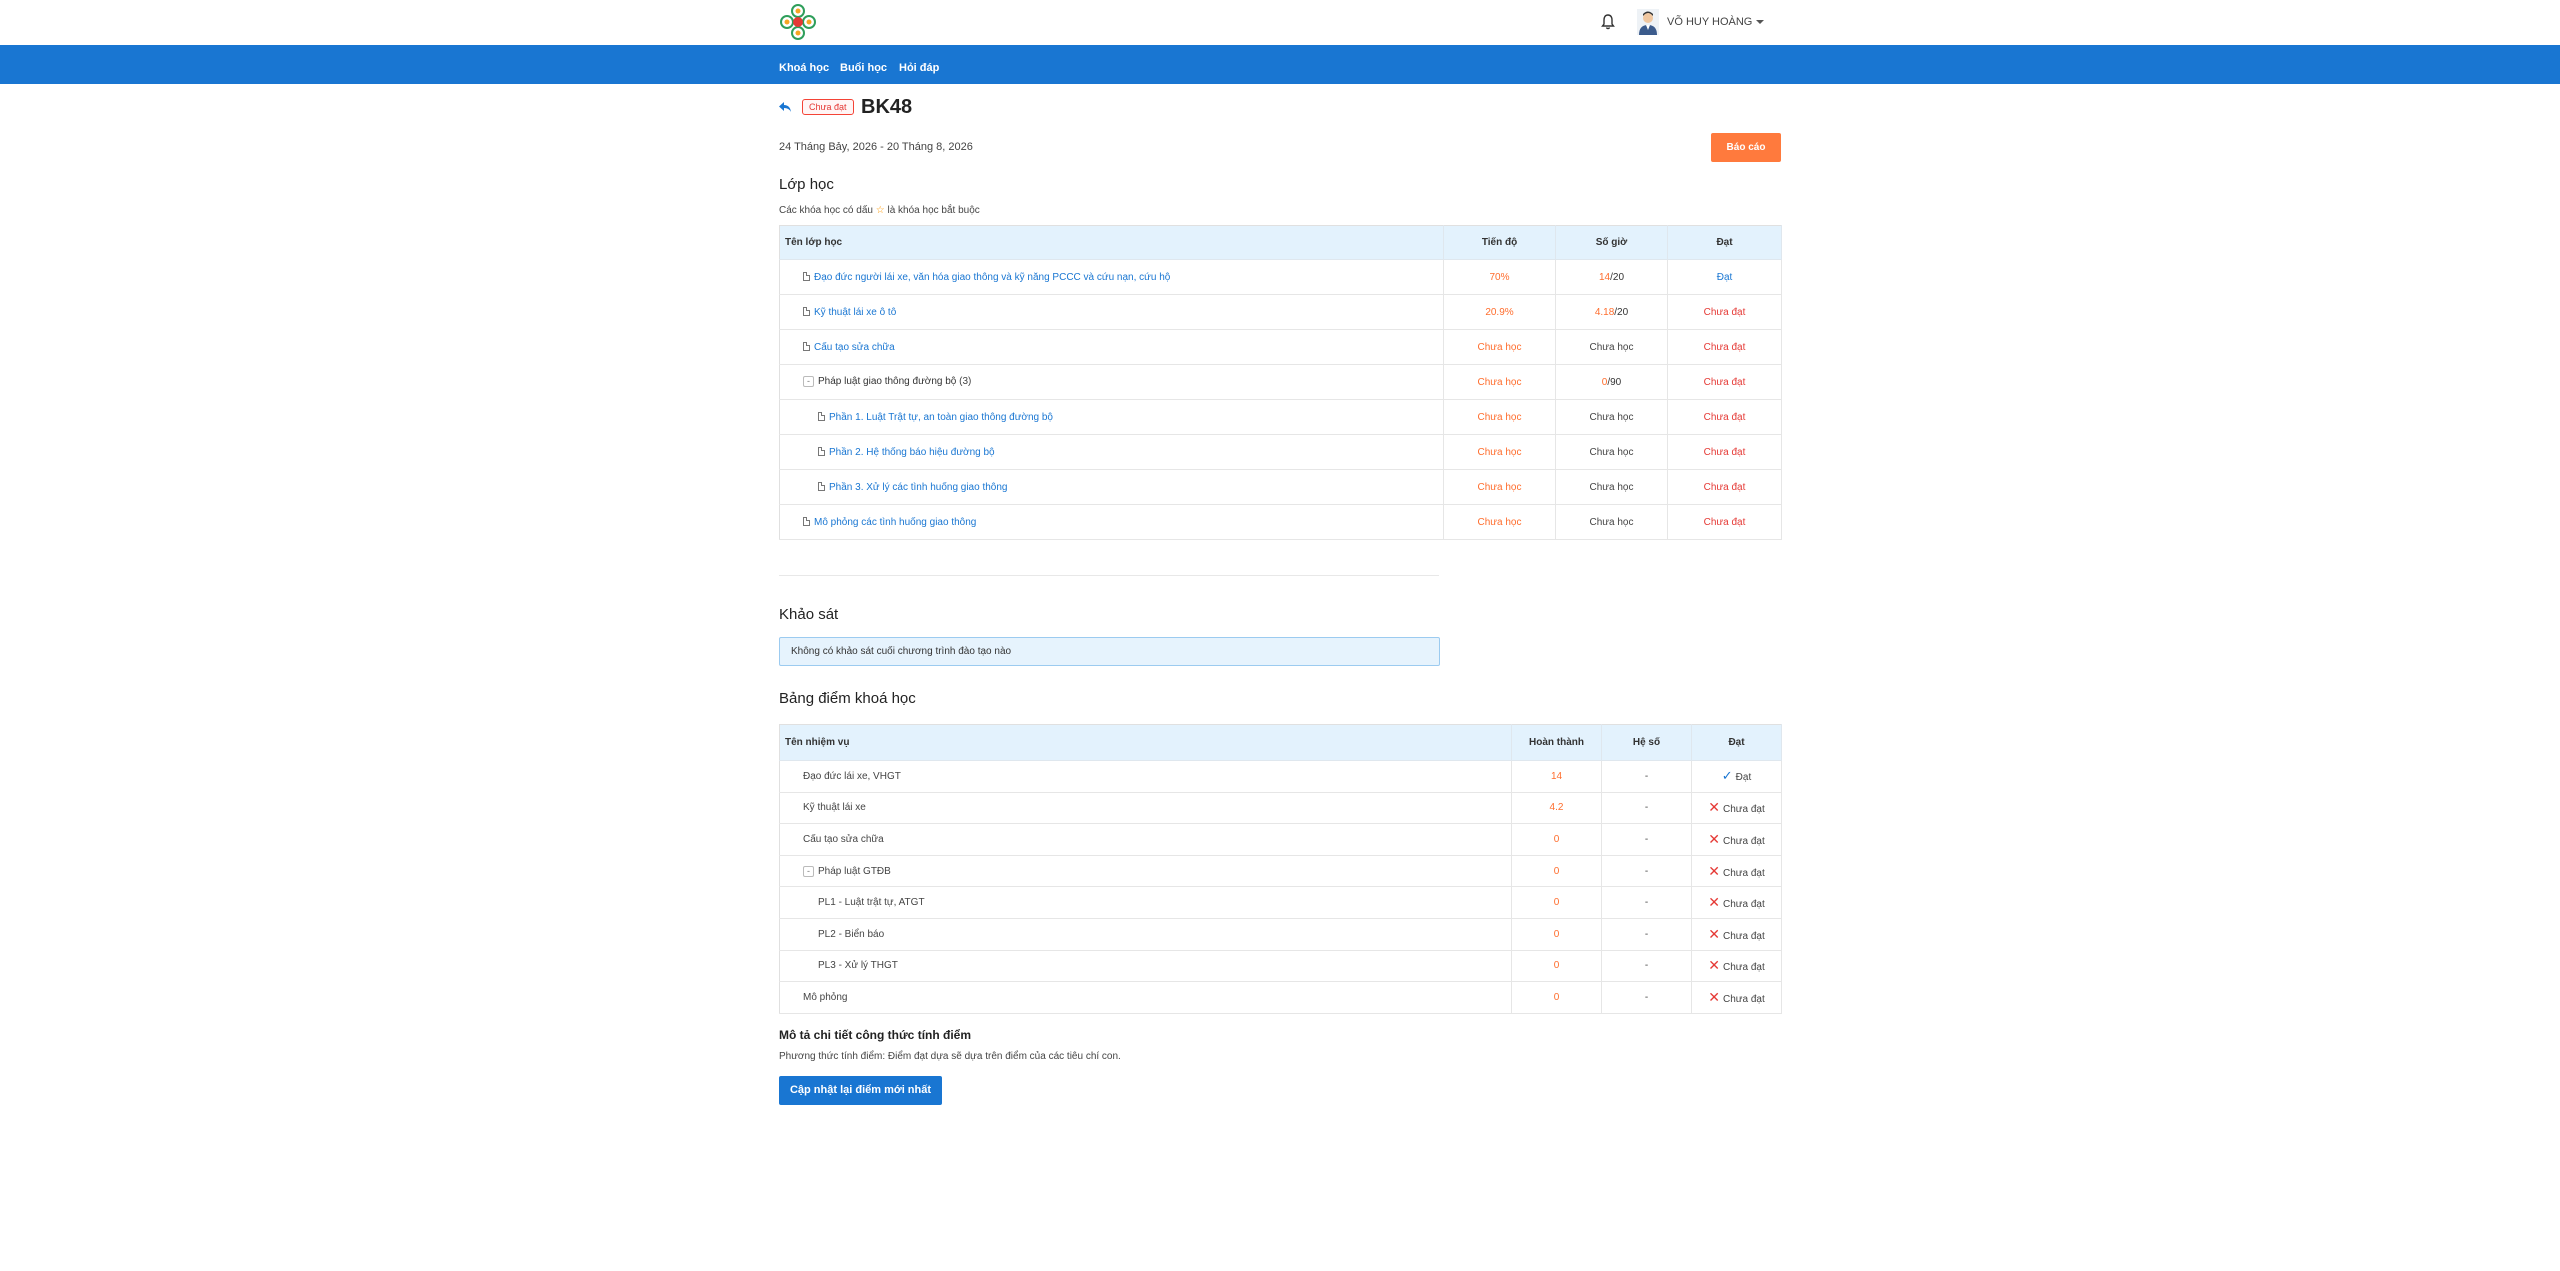  I want to click on table-row: PL1 - Luật trật tự, ATGT 0 - ✕ Chưa đạt, so click(1280, 902).